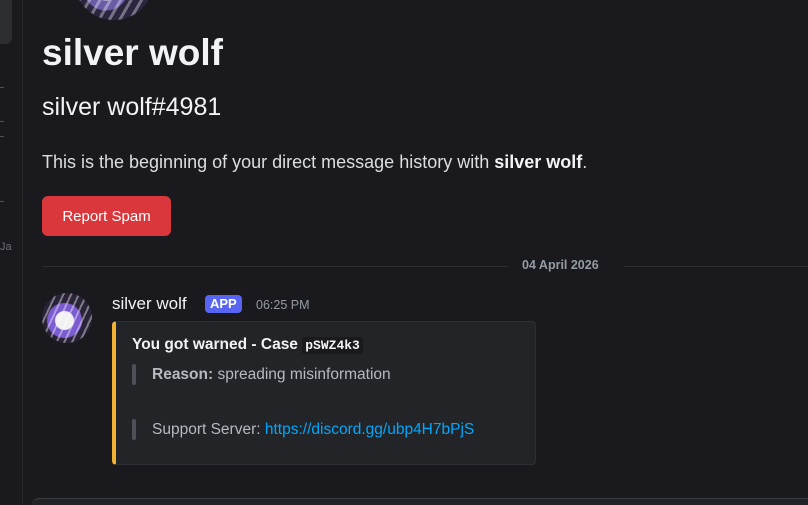 This screenshot has width=808, height=505. Describe the element at coordinates (132, 53) in the screenshot. I see `profile-display-name: silver wolf` at that location.